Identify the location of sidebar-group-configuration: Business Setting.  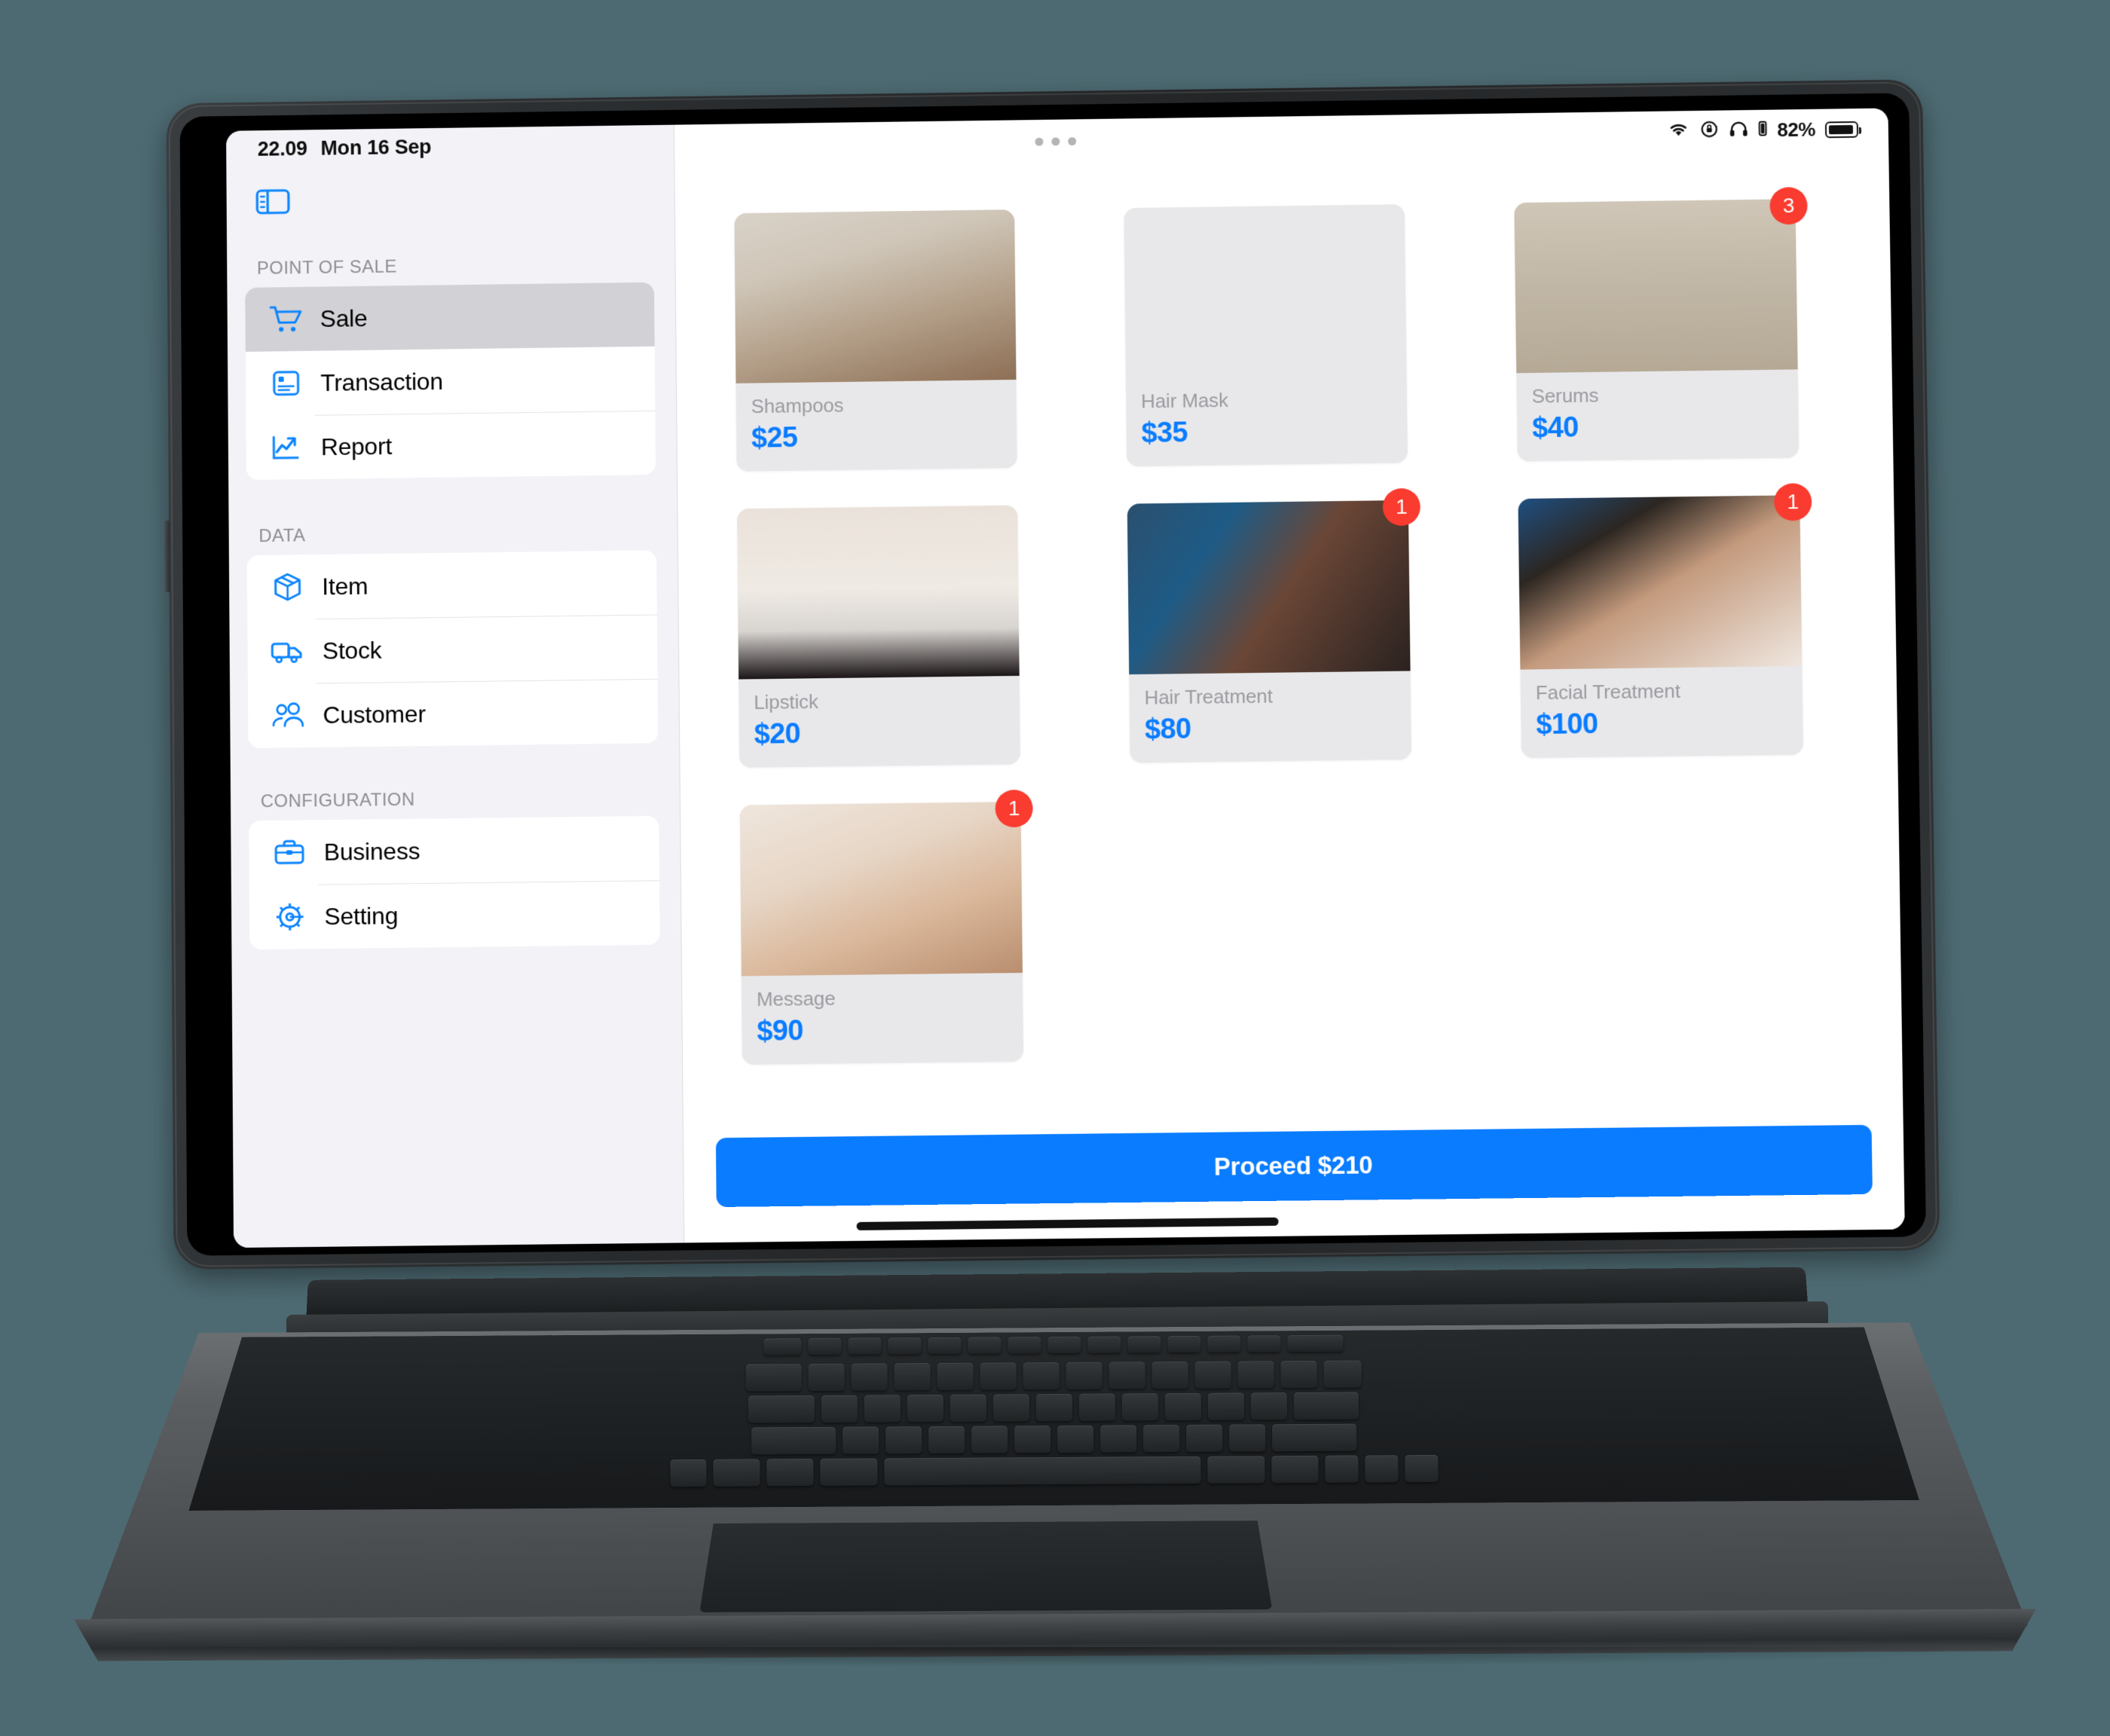
(454, 883).